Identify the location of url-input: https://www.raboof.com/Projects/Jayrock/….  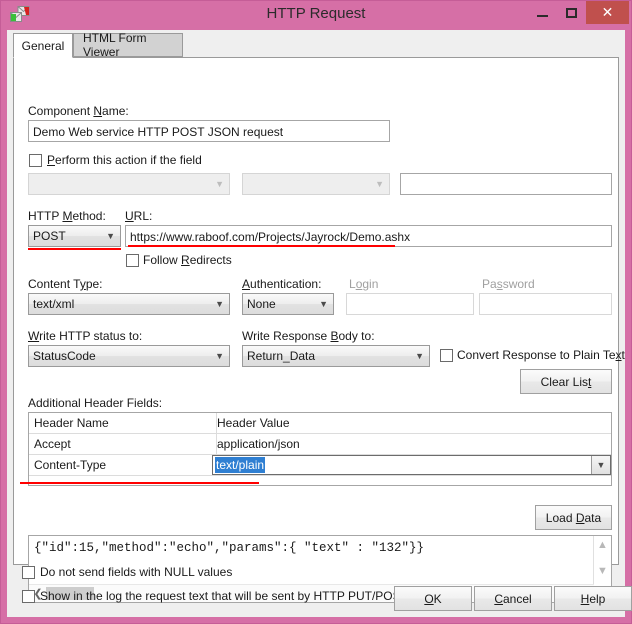
(368, 236).